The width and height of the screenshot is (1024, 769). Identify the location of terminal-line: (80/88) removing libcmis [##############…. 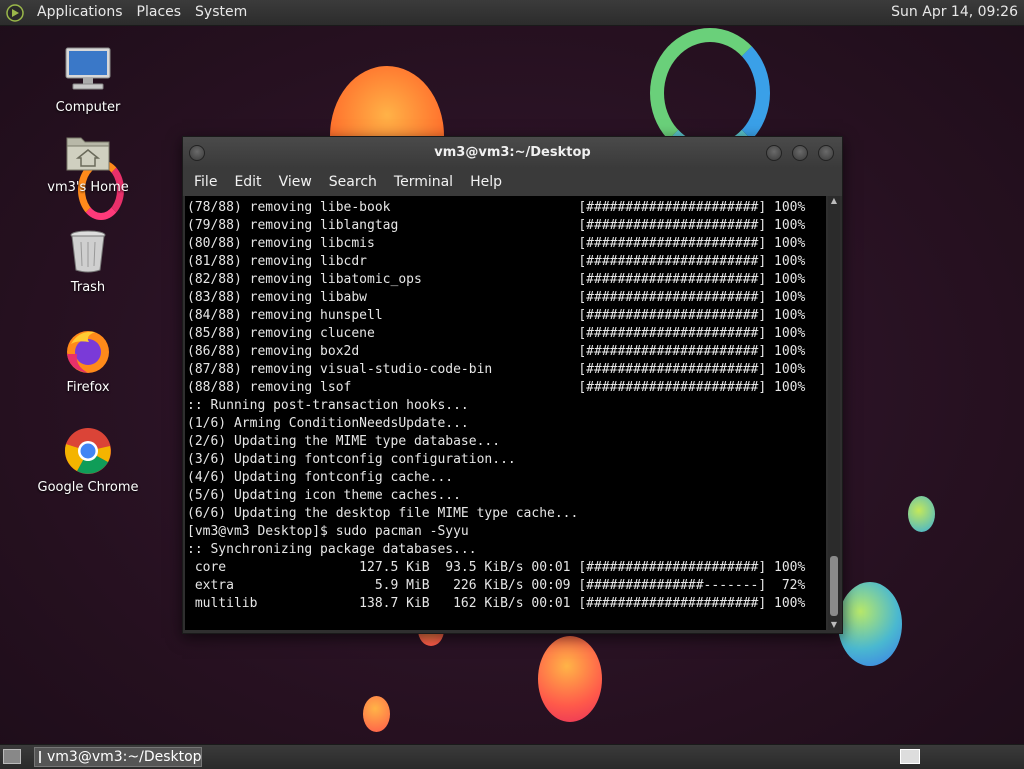
(496, 243).